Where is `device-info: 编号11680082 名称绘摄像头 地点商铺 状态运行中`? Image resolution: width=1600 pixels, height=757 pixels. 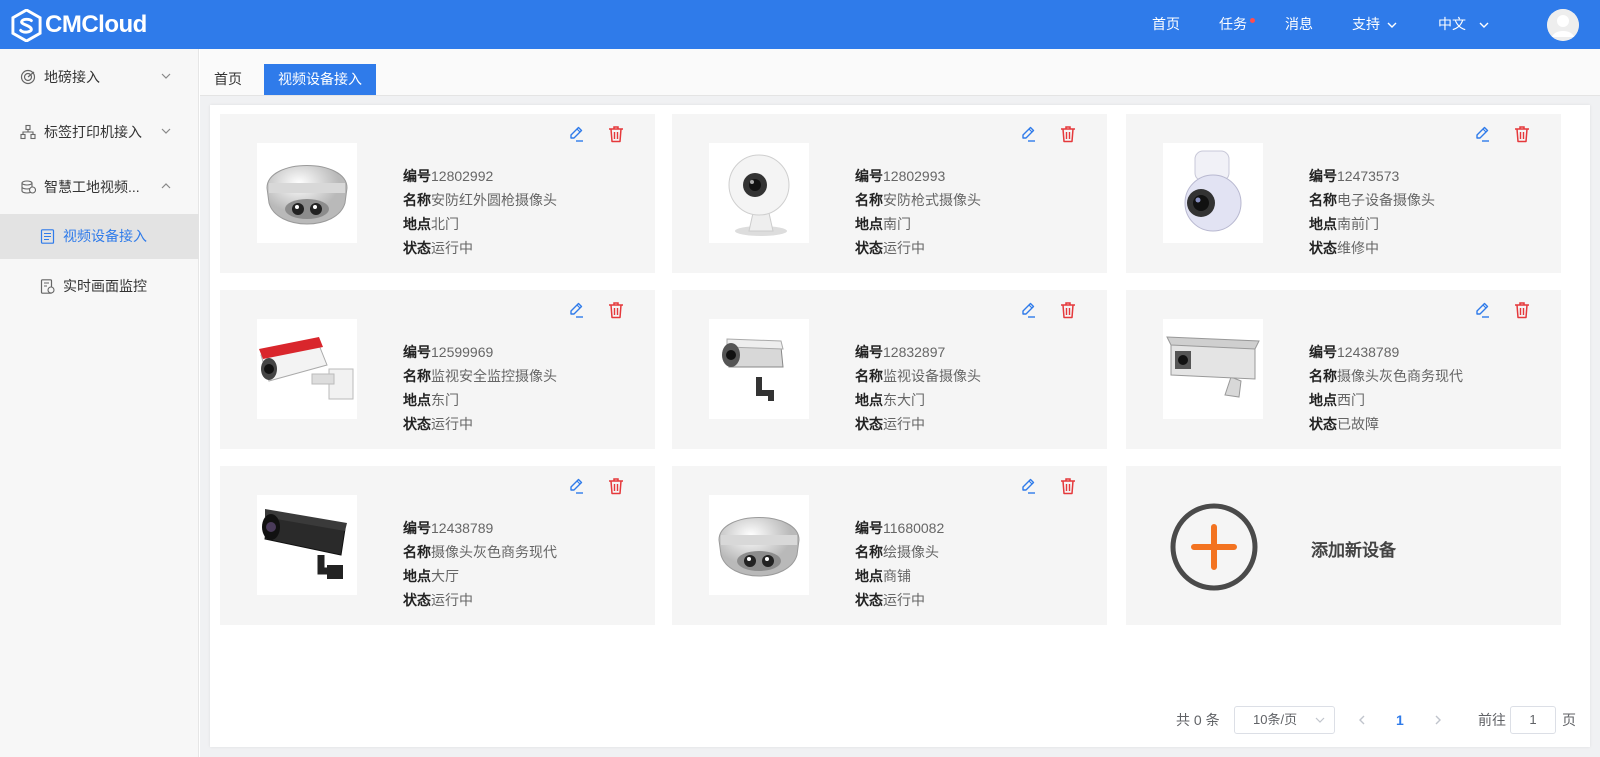
device-info: 编号11680082 名称绘摄像头 地点商铺 状态运行中 is located at coordinates (899, 564).